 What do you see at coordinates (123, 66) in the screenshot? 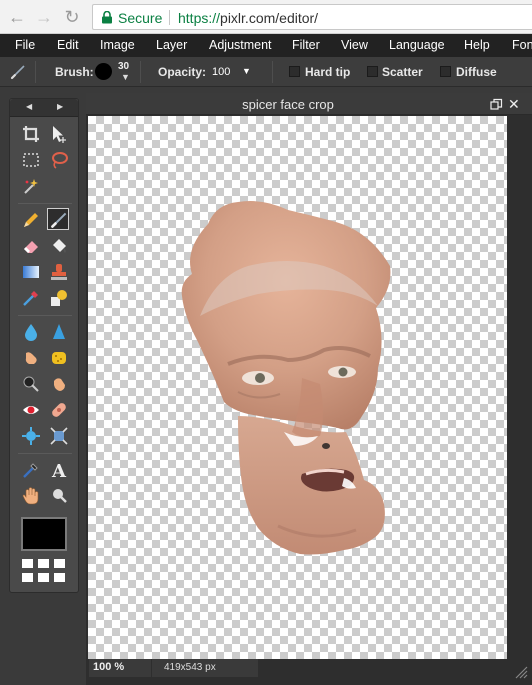
I see `brush-size-value: 30` at bounding box center [123, 66].